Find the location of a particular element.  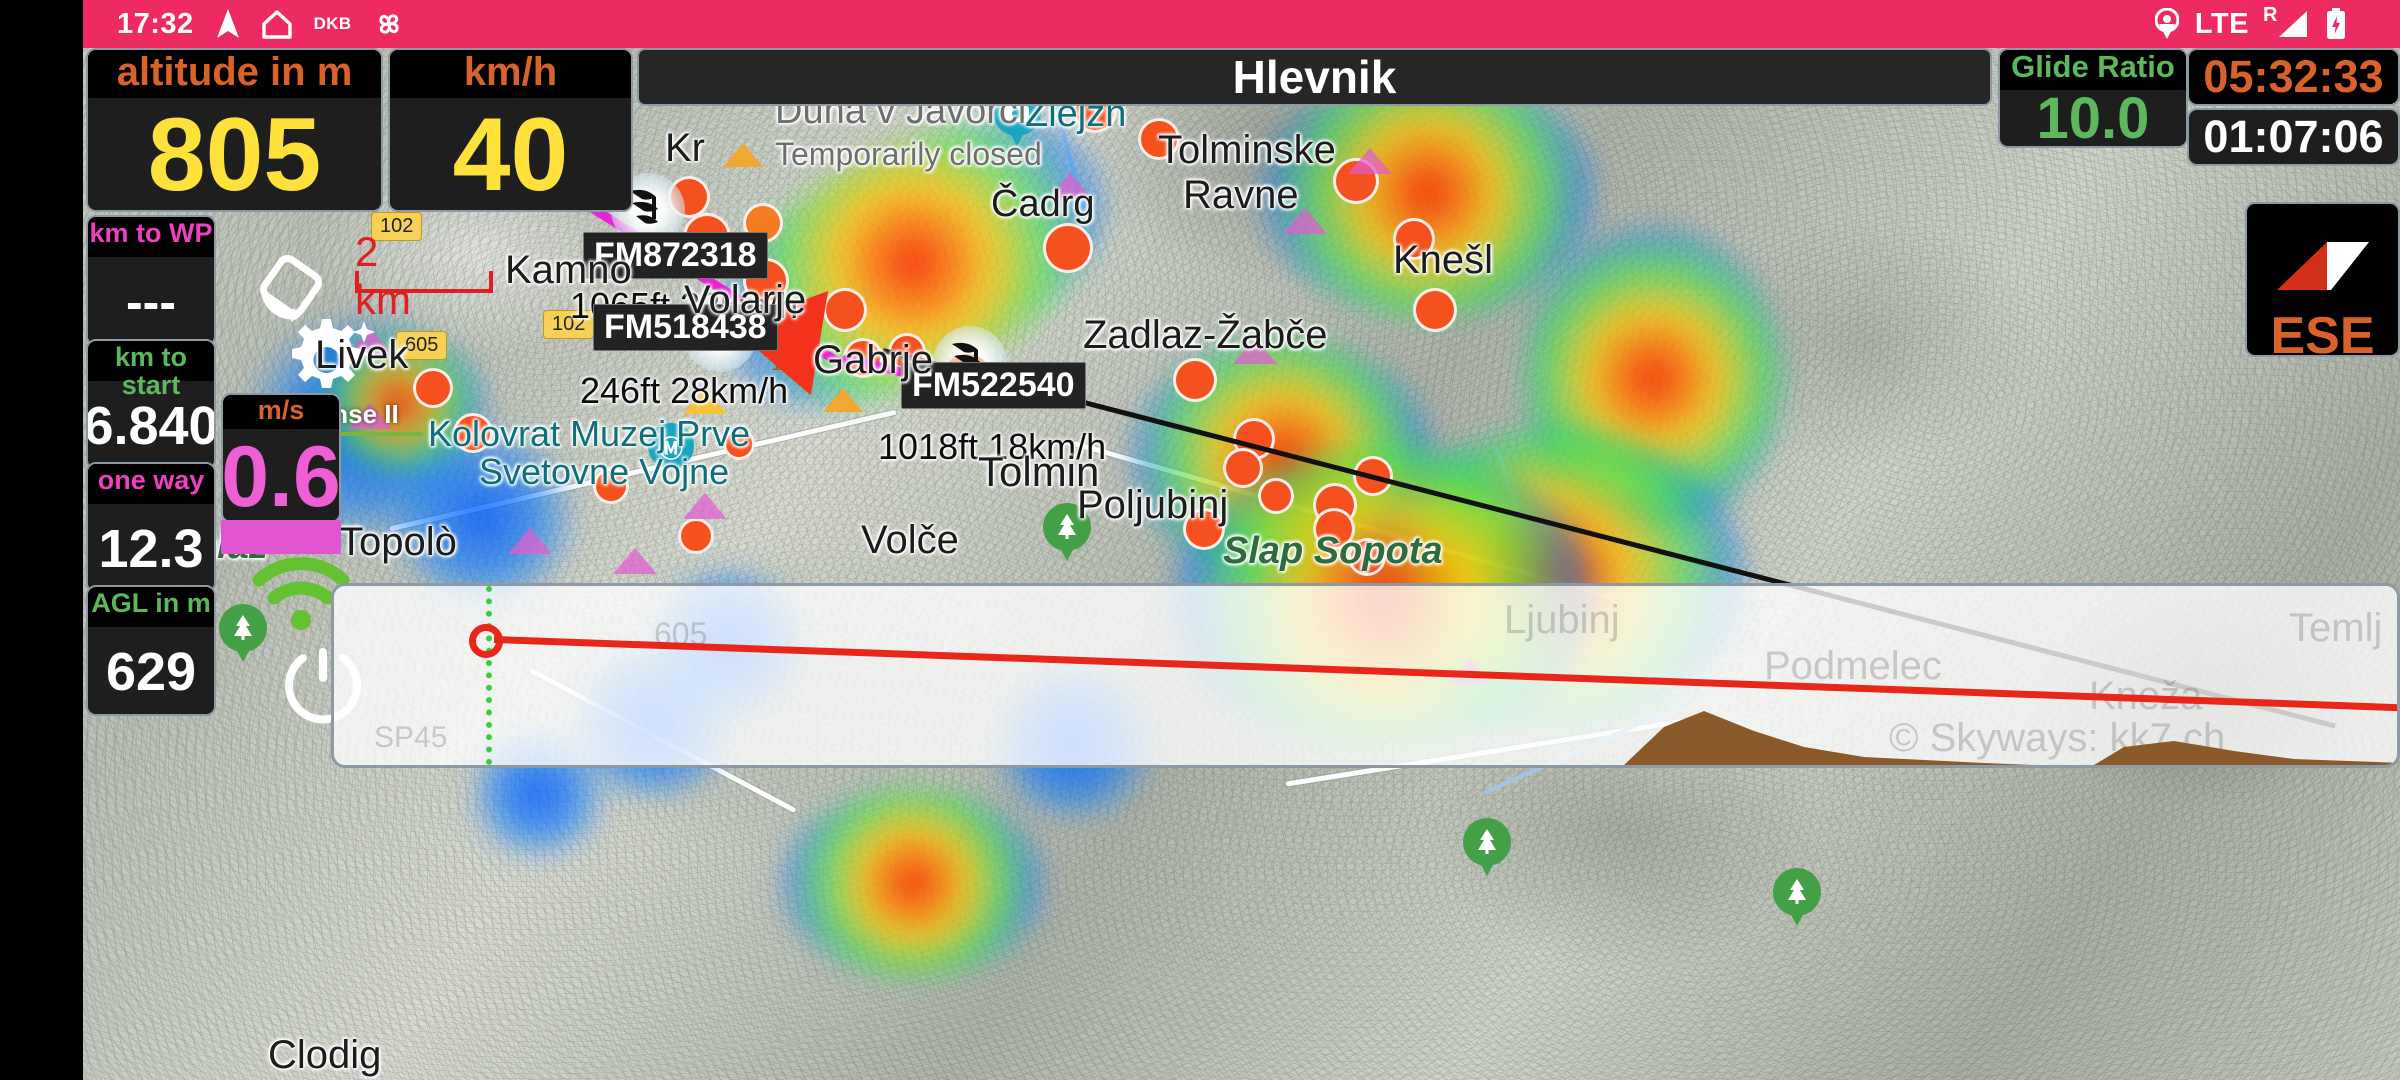

map-place-label: Poljubinj is located at coordinates (1153, 505).